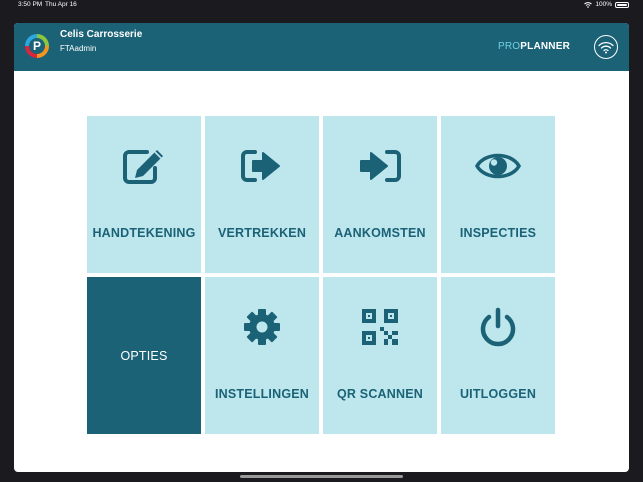  Describe the element at coordinates (262, 327) in the screenshot. I see `gear-icon` at that location.